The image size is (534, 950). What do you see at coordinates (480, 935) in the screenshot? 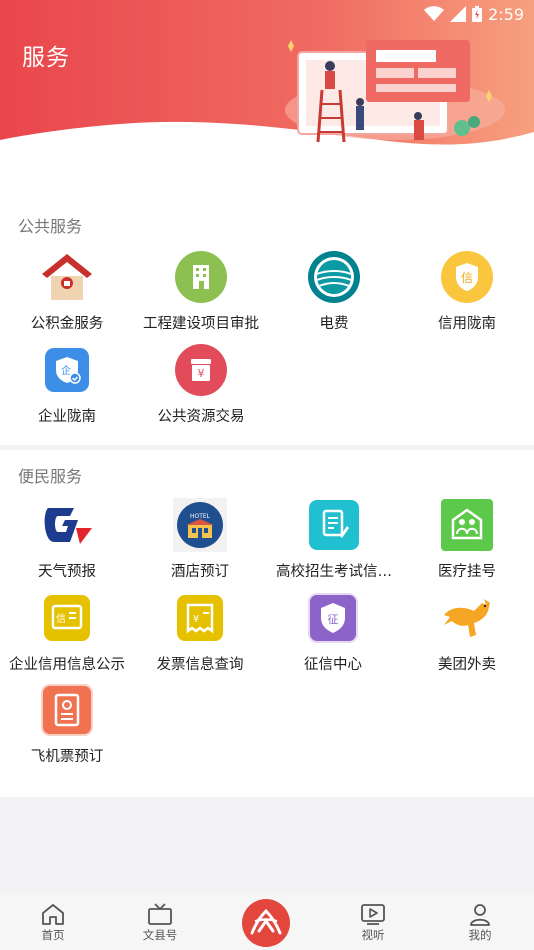
I see `tab-label: 我的` at bounding box center [480, 935].